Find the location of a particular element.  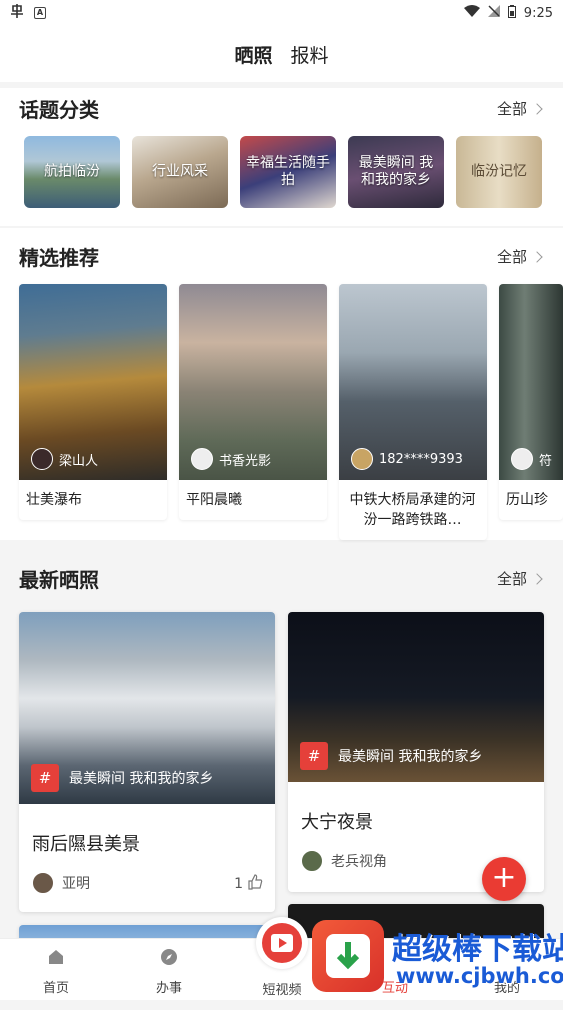

download-icon is located at coordinates (348, 956).